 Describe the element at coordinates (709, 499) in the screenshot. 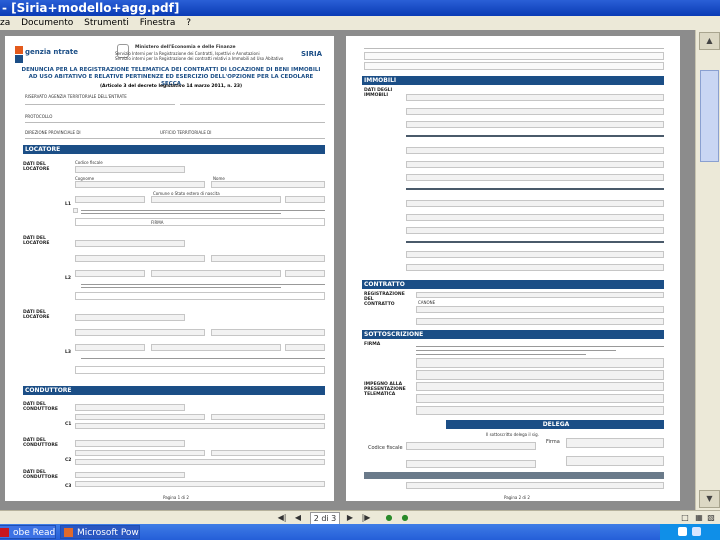

I see `scroll-down-icon: ▼` at that location.